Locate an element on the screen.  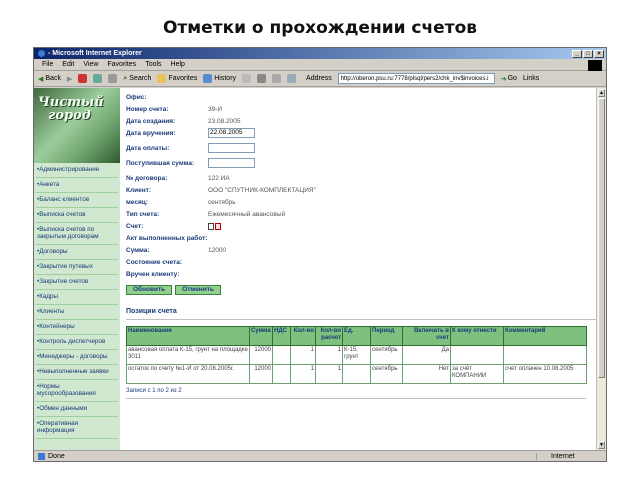
delivered-row: Дата вручения: 22.08.2005 is located at coordinates (361, 133).